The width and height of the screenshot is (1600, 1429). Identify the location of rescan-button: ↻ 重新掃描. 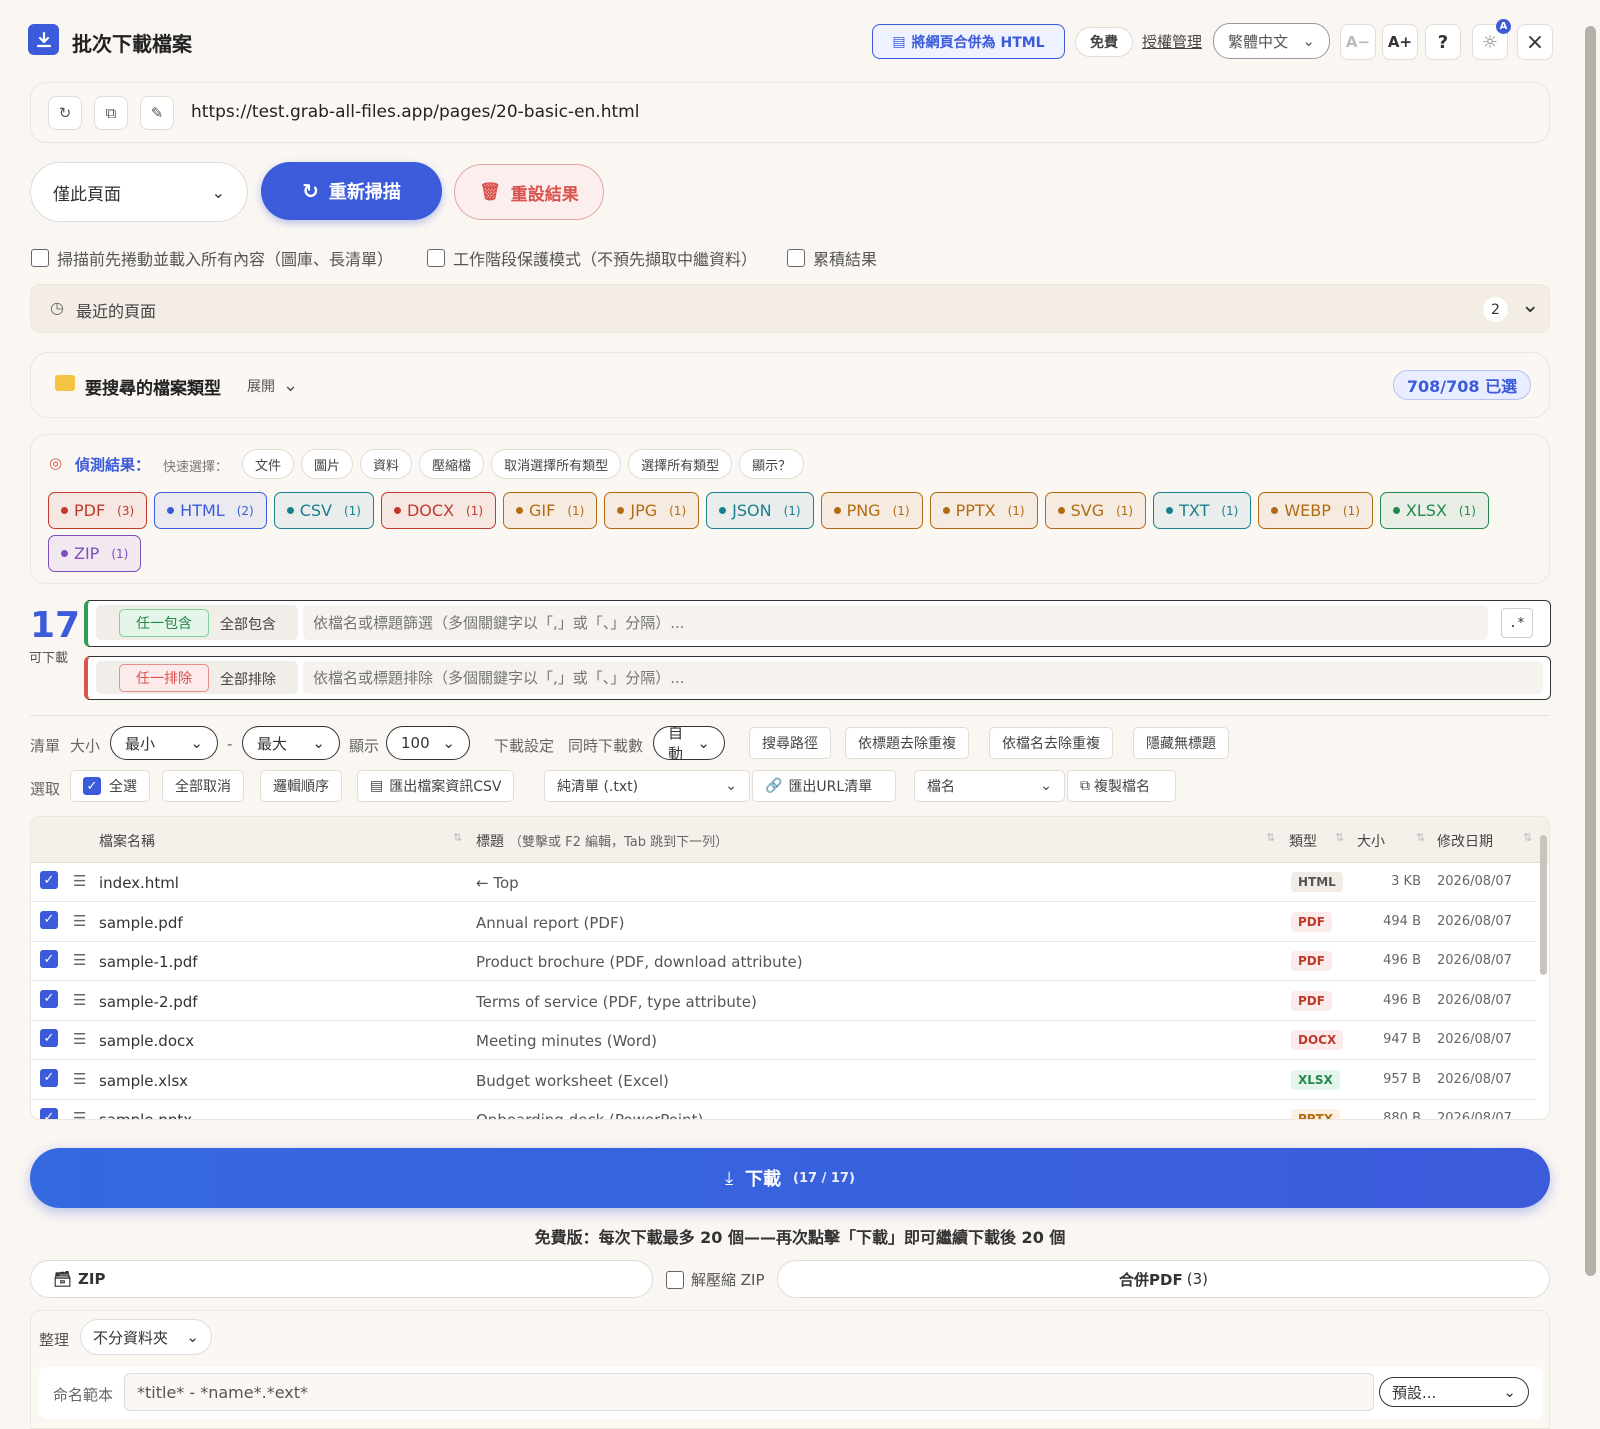
(351, 191).